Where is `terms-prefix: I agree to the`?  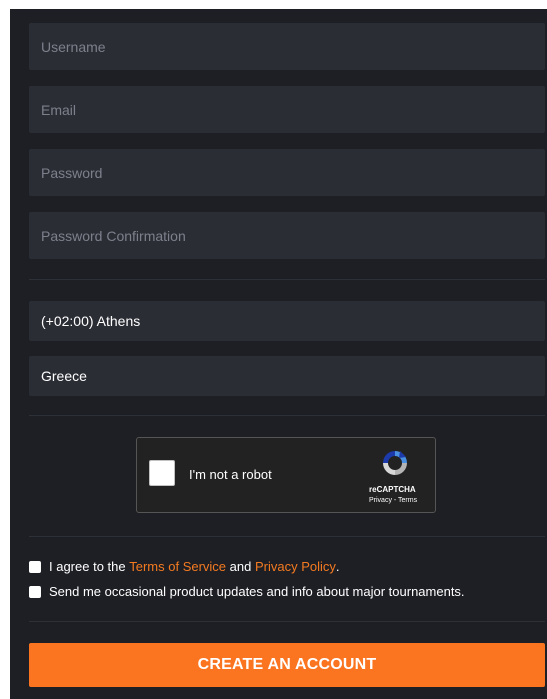
terms-prefix: I agree to the is located at coordinates (89, 566).